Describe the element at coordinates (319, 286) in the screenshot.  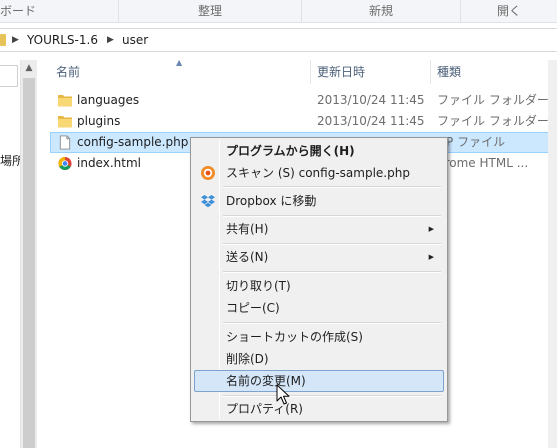
I see `menu-item-cut: 切り取り(T)` at that location.